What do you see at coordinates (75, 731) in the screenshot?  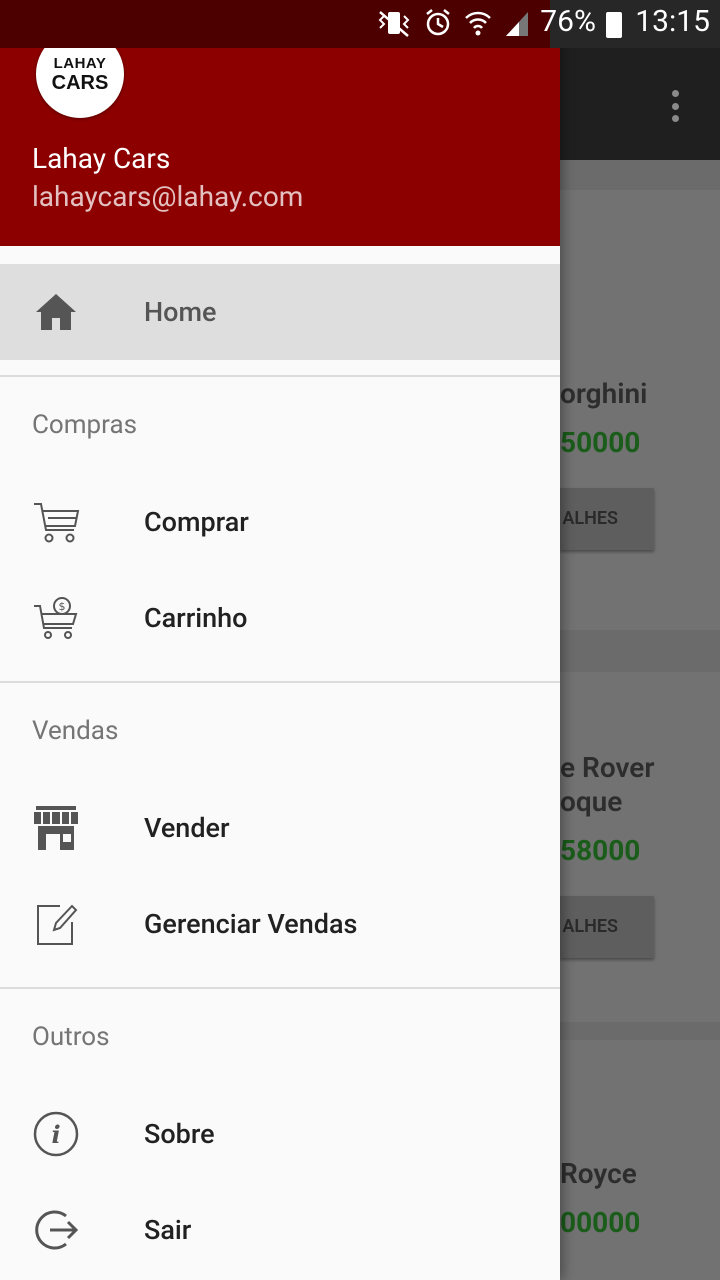 I see `section-title-vendas: Vendas` at bounding box center [75, 731].